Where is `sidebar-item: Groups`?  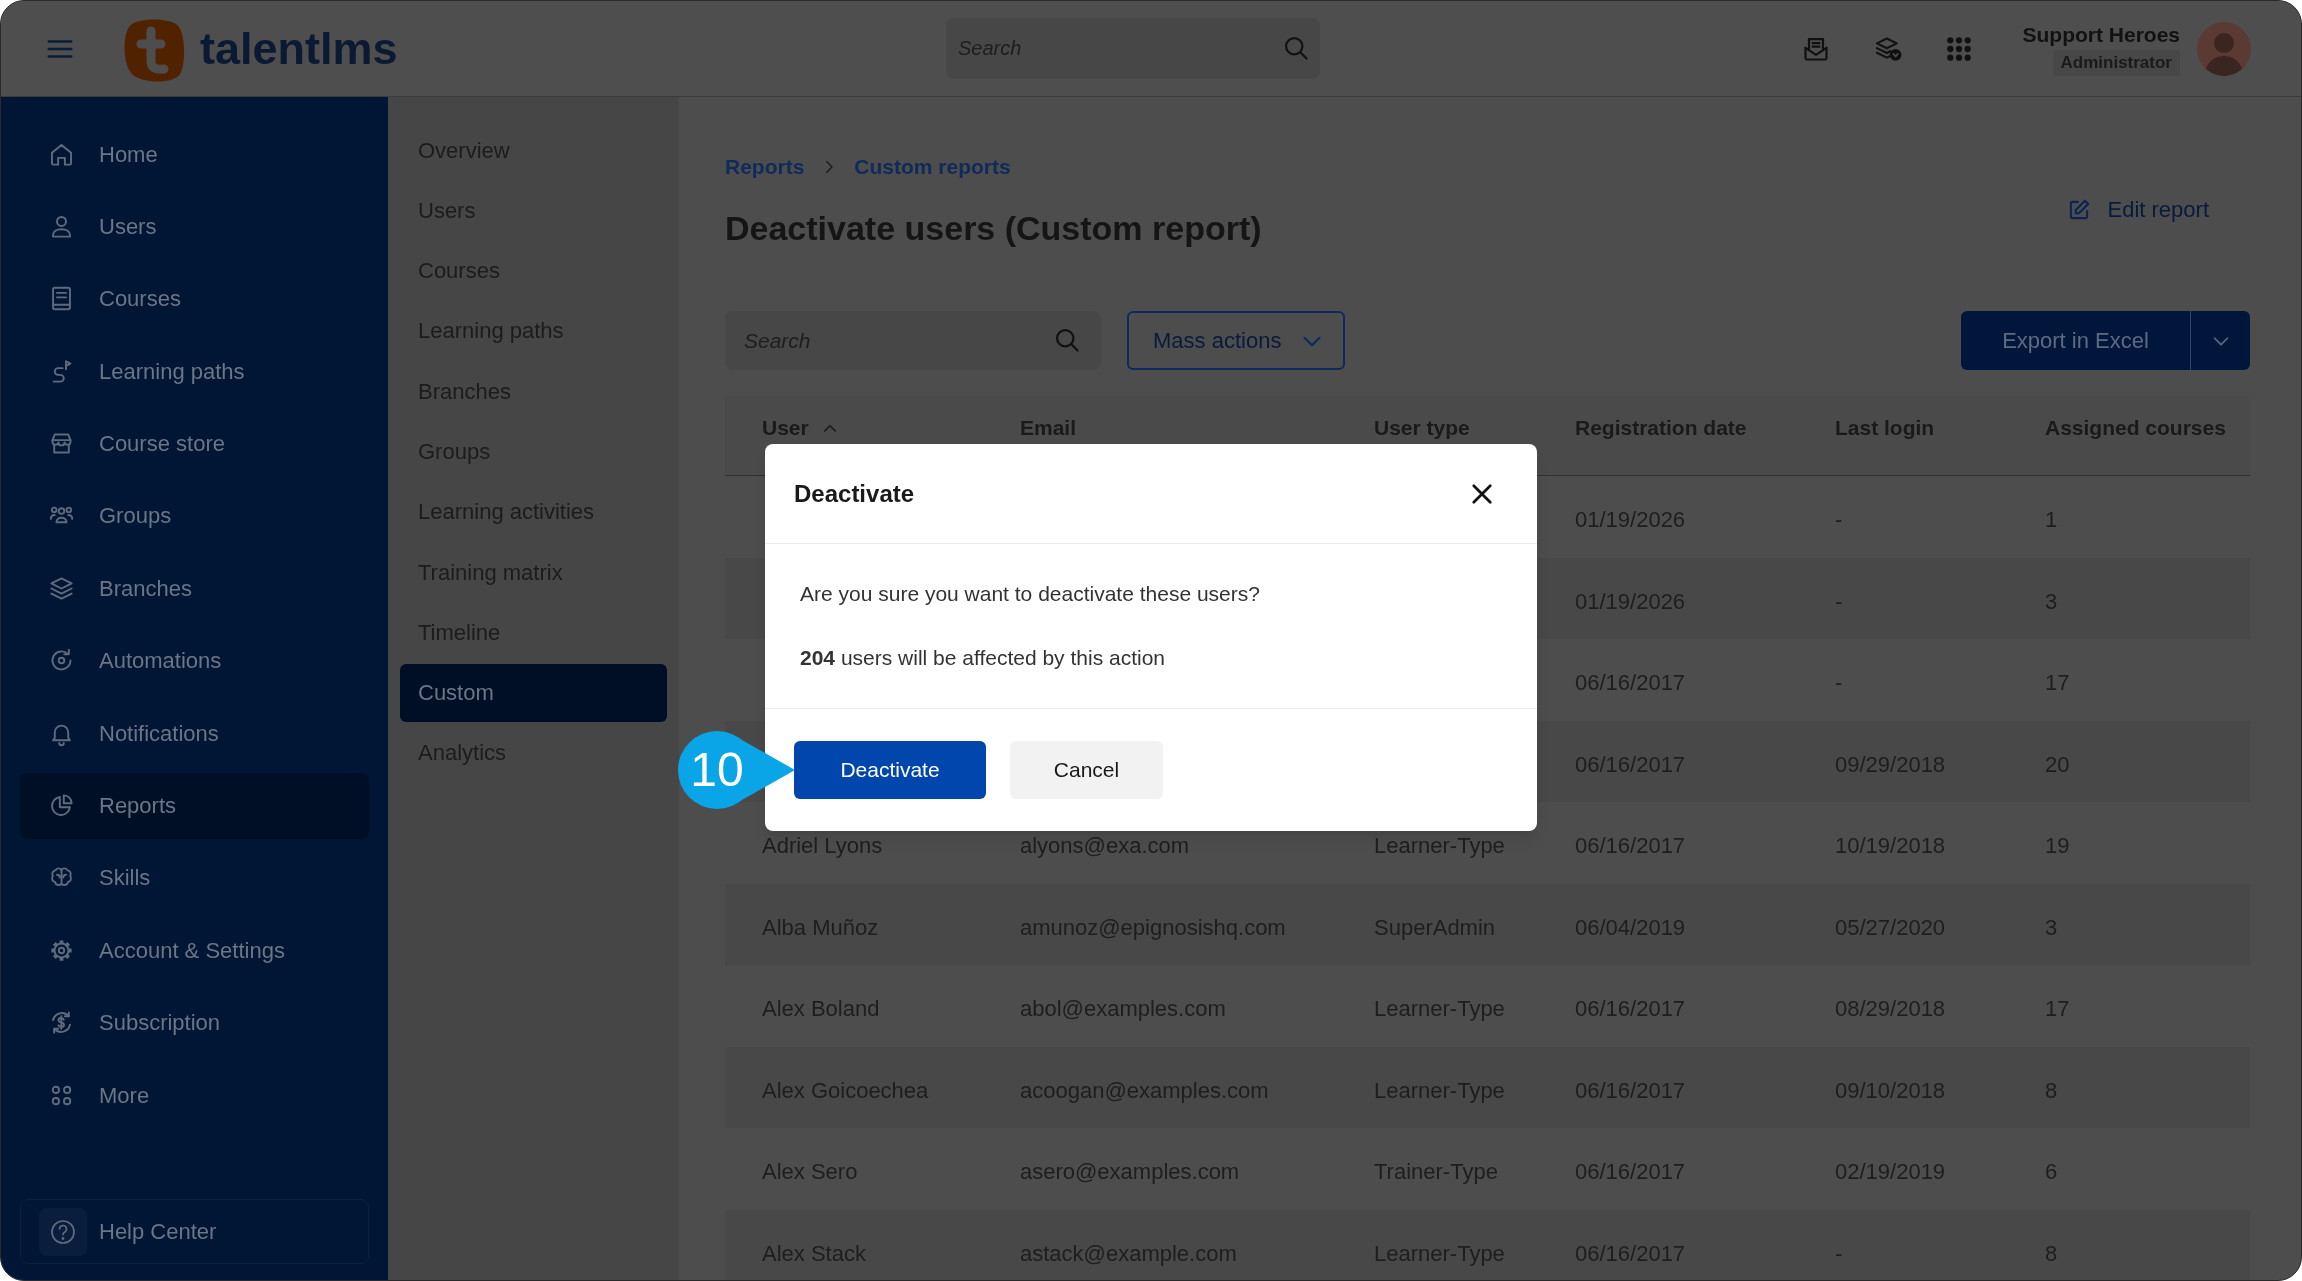
sidebar-item: Groups is located at coordinates (194, 515).